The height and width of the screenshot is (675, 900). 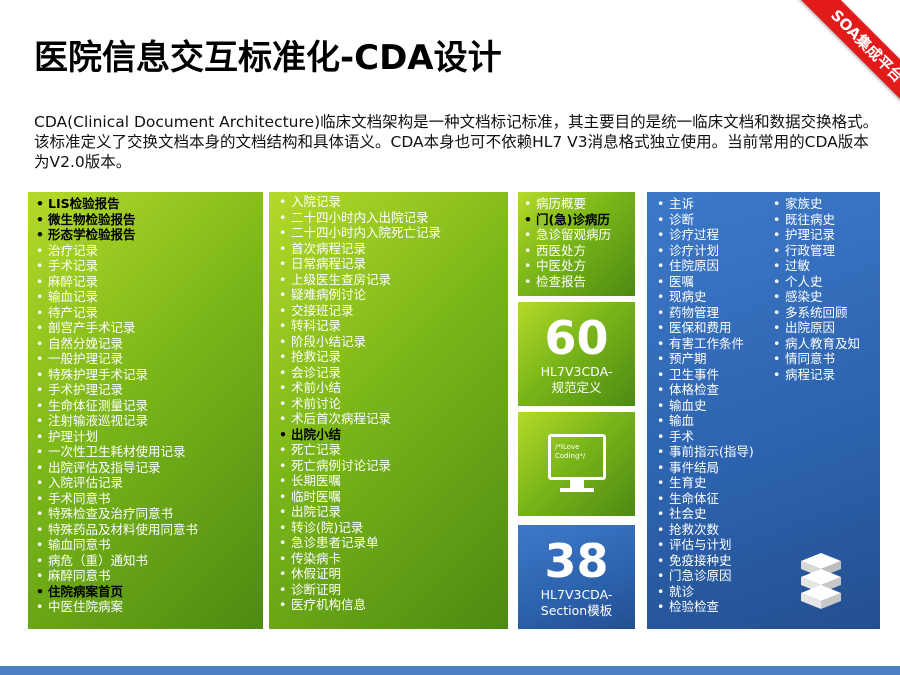 I want to click on list-item: 现病史, so click(x=704, y=297).